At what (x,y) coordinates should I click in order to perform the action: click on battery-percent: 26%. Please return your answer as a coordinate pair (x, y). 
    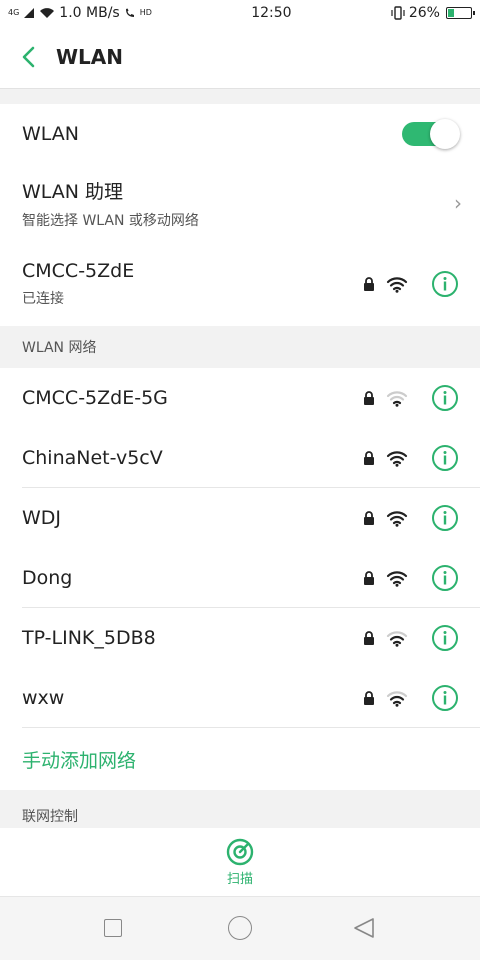
    Looking at the image, I should click on (424, 13).